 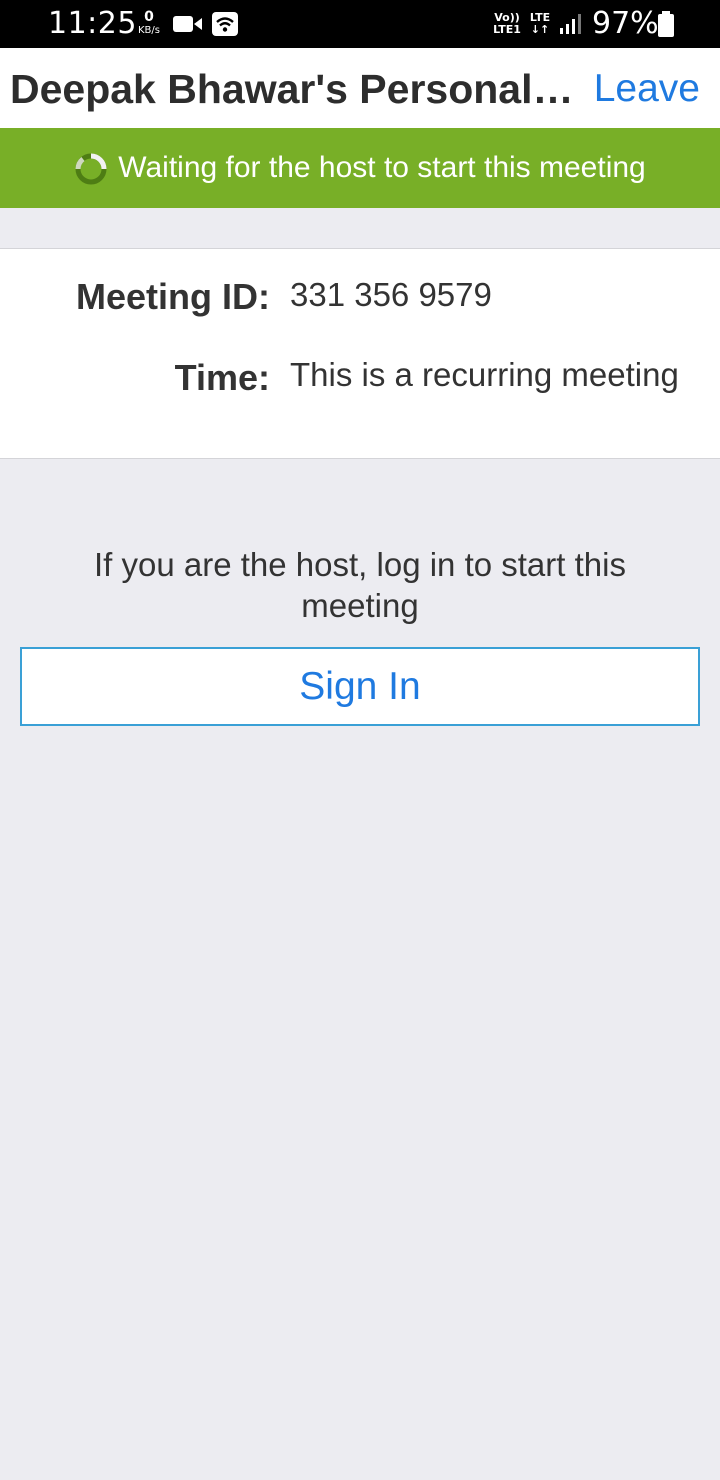 What do you see at coordinates (570, 26) in the screenshot?
I see `signal-icon` at bounding box center [570, 26].